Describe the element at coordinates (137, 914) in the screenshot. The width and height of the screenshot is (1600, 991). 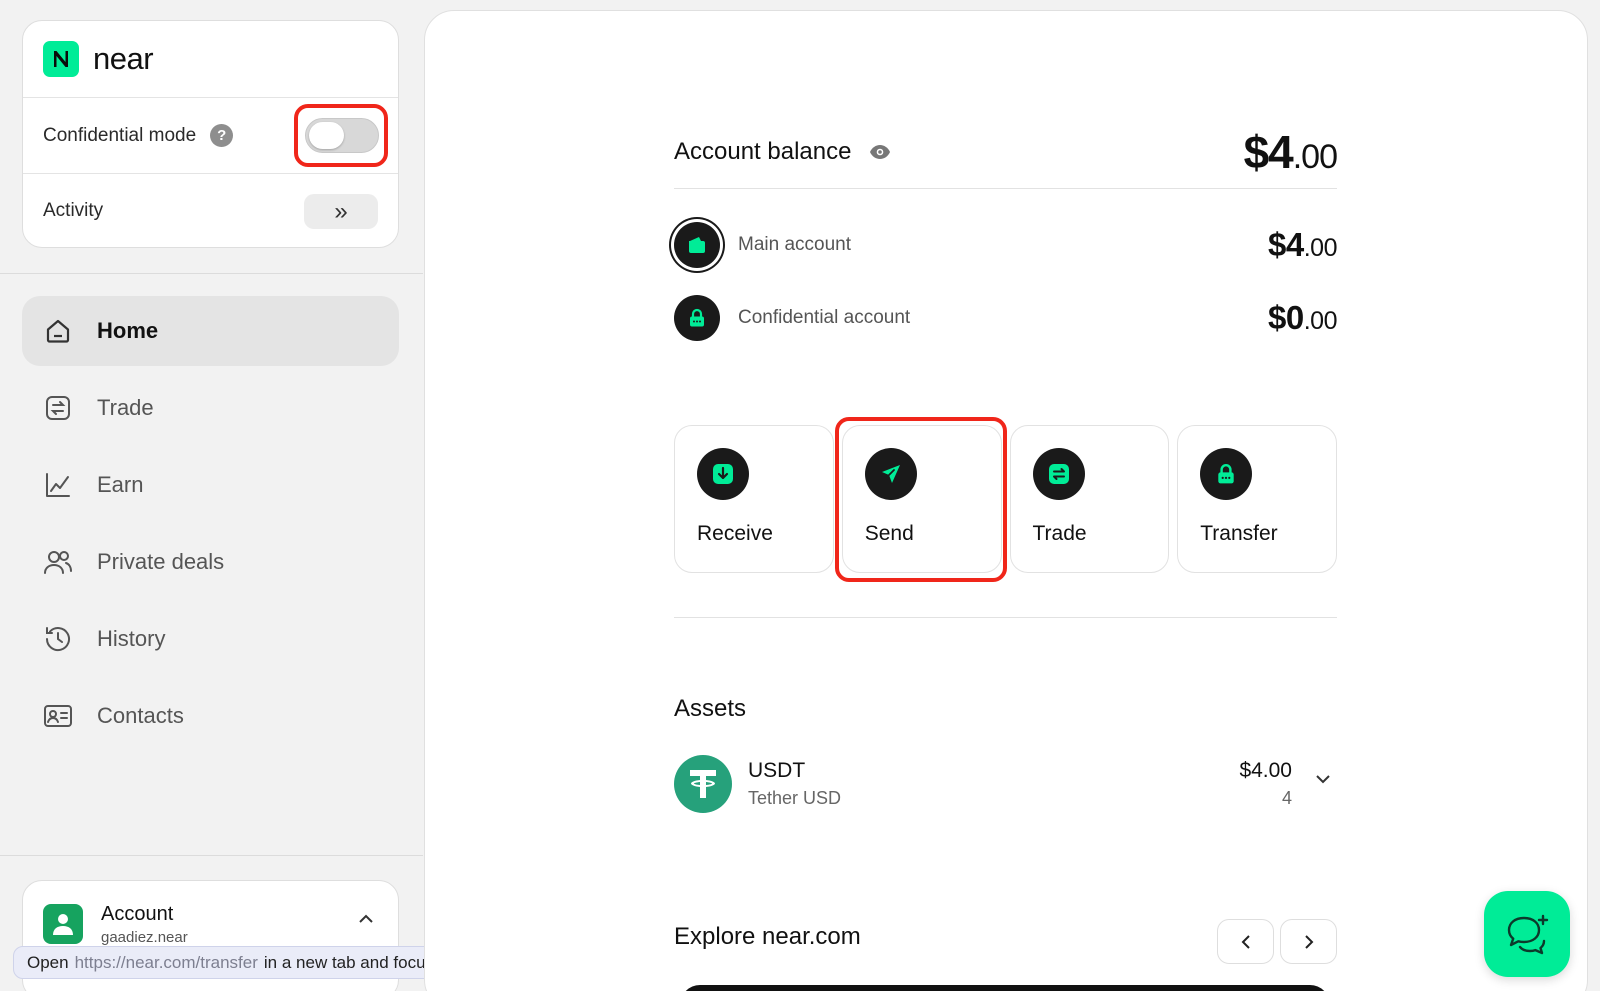
I see `account-title: Account` at that location.